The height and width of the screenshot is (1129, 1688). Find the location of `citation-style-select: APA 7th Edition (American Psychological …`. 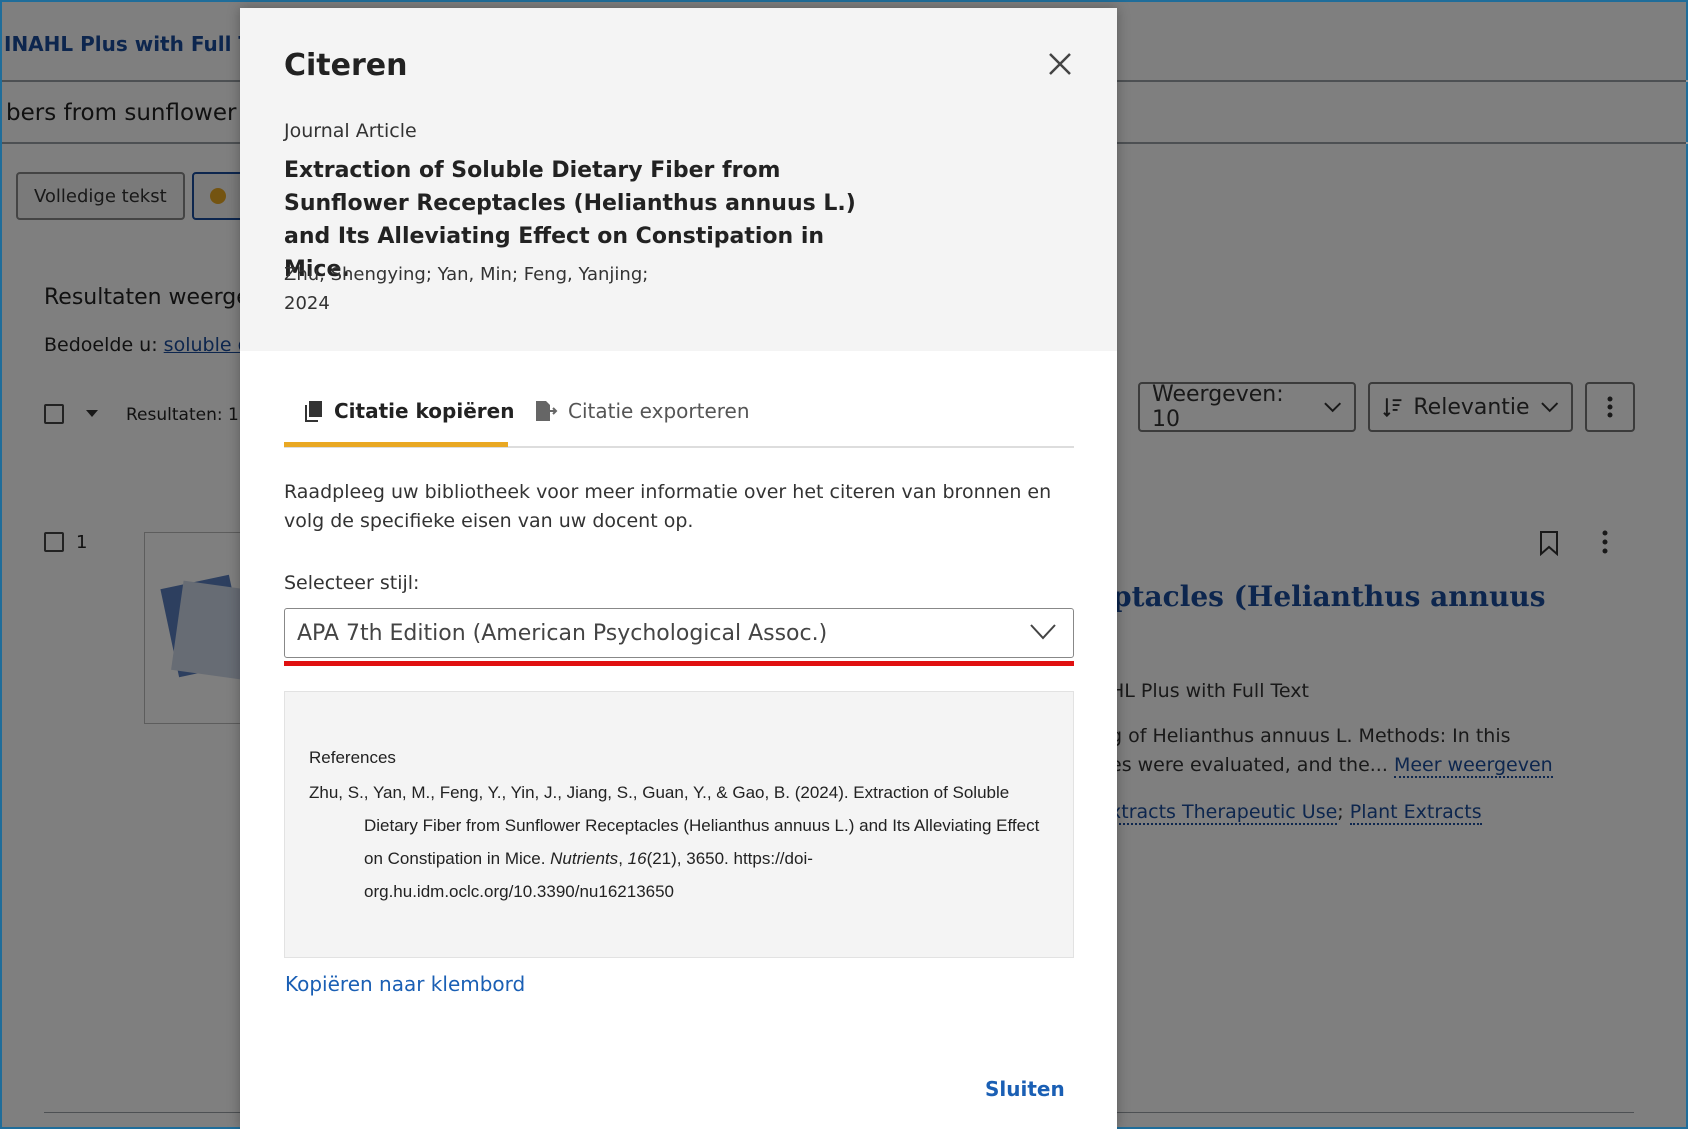

citation-style-select: APA 7th Edition (American Psychological … is located at coordinates (679, 633).